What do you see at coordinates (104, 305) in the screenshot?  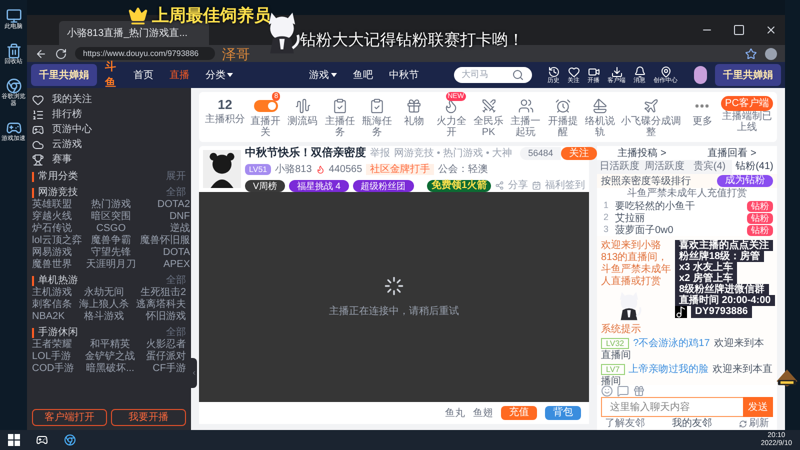 I see `category-link: 海上狼人杀` at bounding box center [104, 305].